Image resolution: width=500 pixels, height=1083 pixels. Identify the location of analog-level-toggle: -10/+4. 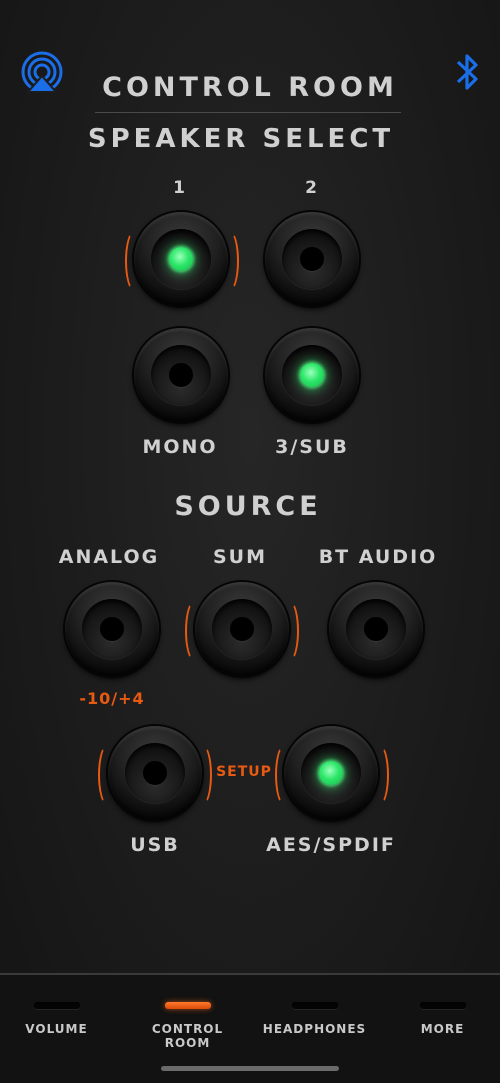
(112, 698).